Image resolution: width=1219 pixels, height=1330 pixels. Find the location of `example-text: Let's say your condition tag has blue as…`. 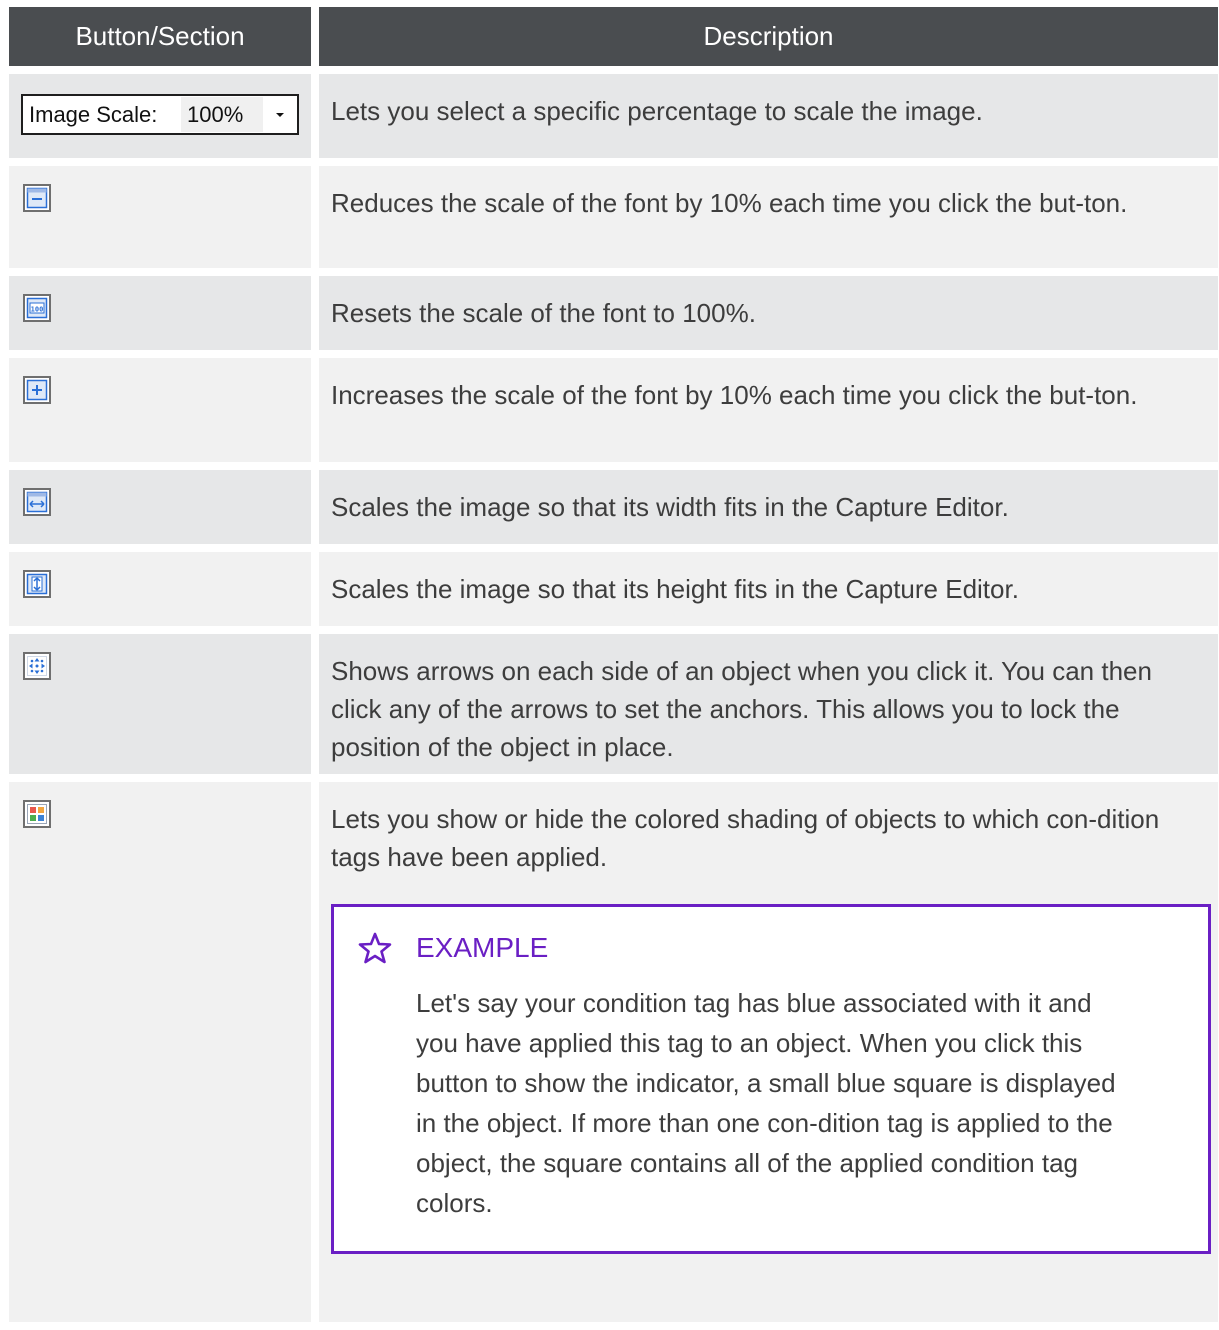

example-text: Let's say your condition tag has blue as… is located at coordinates (766, 1103).